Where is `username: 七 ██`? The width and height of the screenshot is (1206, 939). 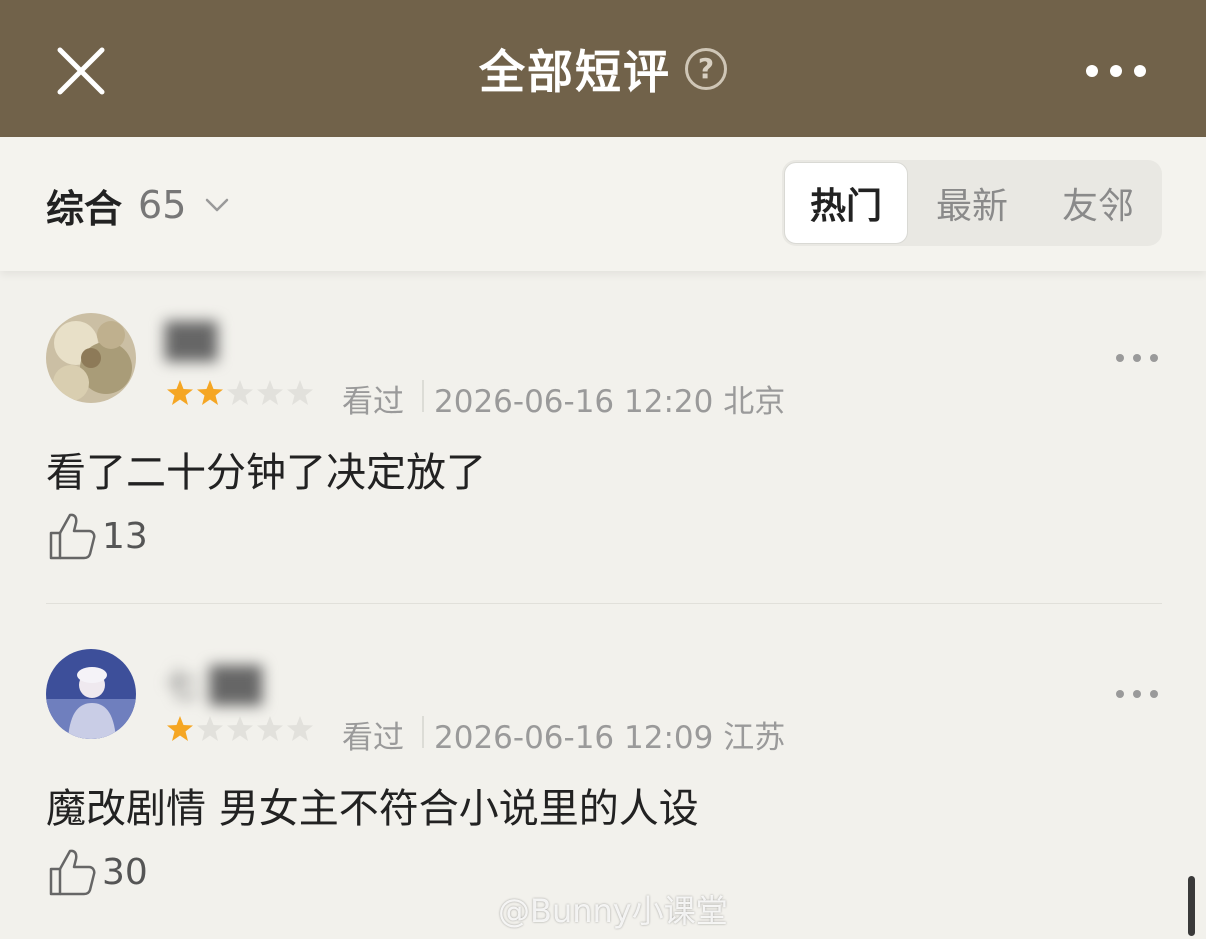
username: 七 ██ is located at coordinates (213, 682).